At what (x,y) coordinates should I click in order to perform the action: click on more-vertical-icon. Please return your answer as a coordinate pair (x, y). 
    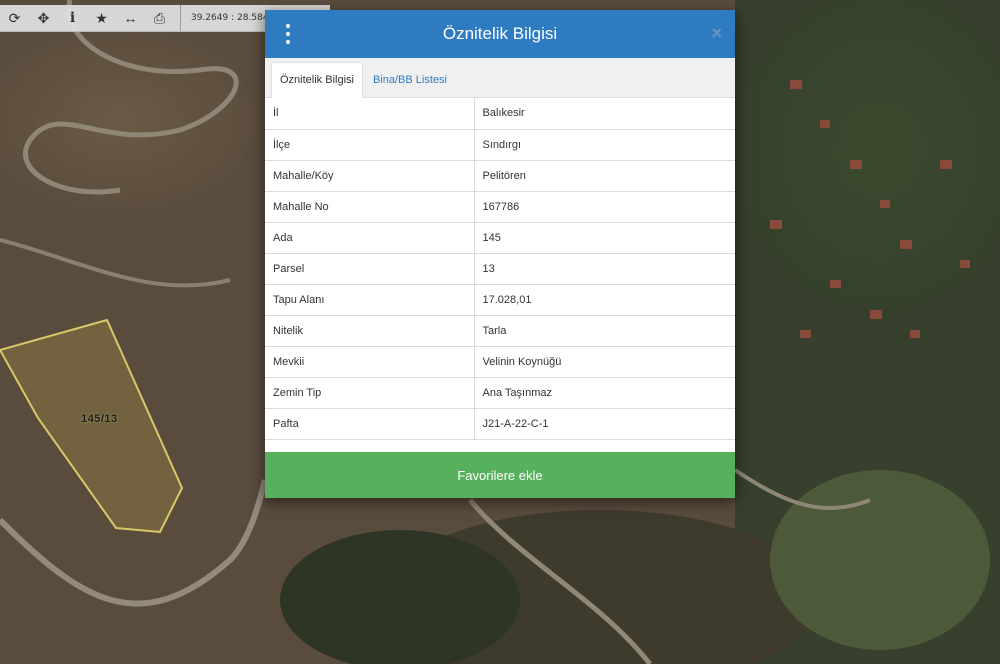
    Looking at the image, I should click on (288, 34).